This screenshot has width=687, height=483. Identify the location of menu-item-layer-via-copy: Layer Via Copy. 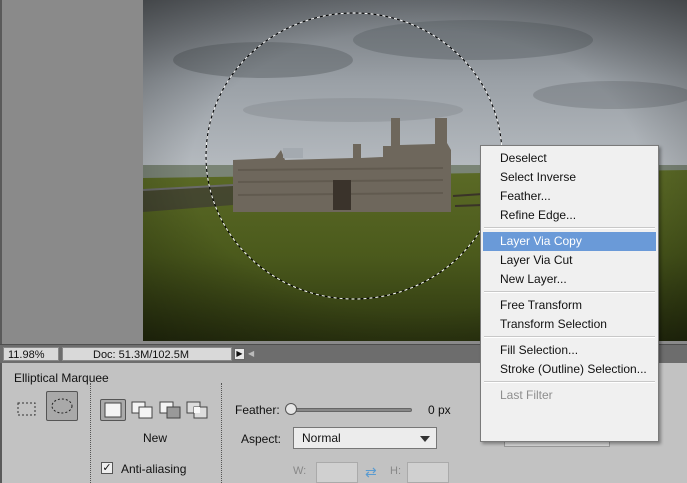
(569, 241).